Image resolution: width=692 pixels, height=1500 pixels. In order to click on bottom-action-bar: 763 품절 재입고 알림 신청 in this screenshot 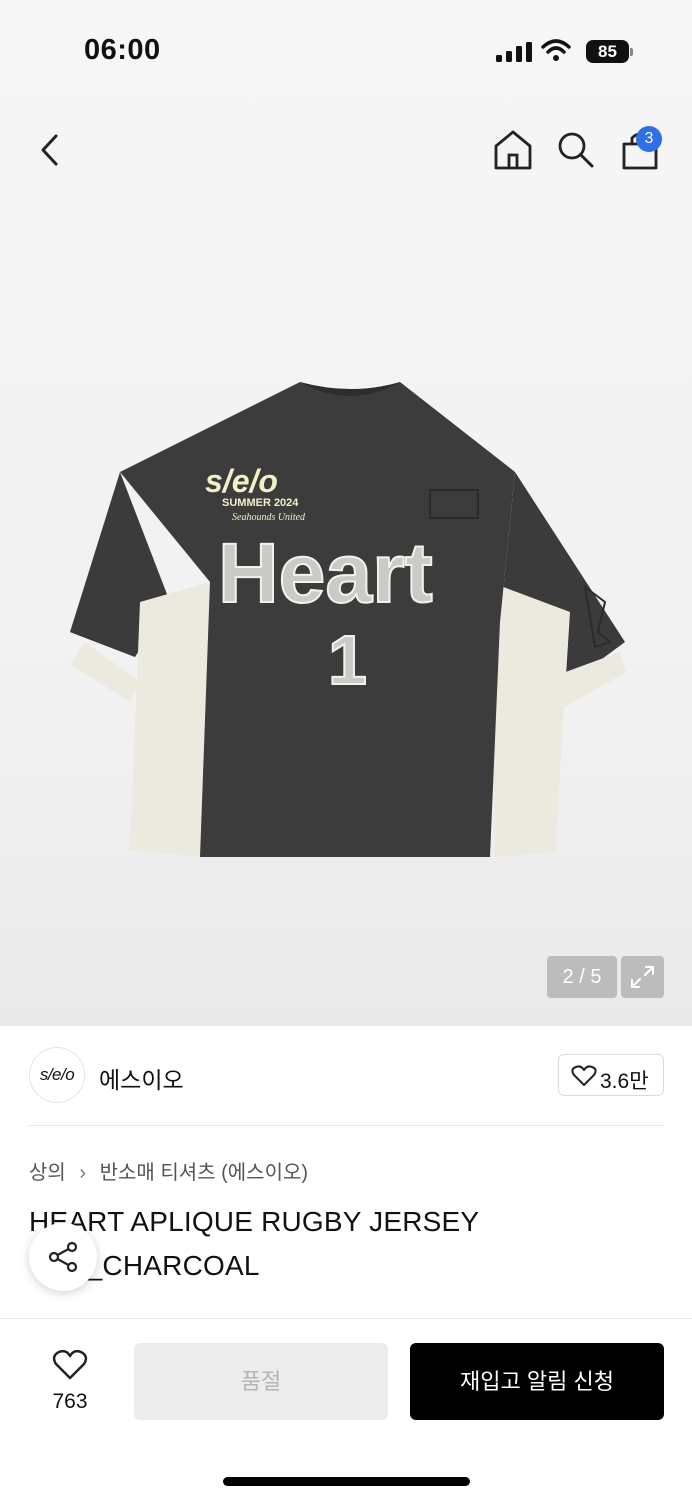, I will do `click(346, 1409)`.